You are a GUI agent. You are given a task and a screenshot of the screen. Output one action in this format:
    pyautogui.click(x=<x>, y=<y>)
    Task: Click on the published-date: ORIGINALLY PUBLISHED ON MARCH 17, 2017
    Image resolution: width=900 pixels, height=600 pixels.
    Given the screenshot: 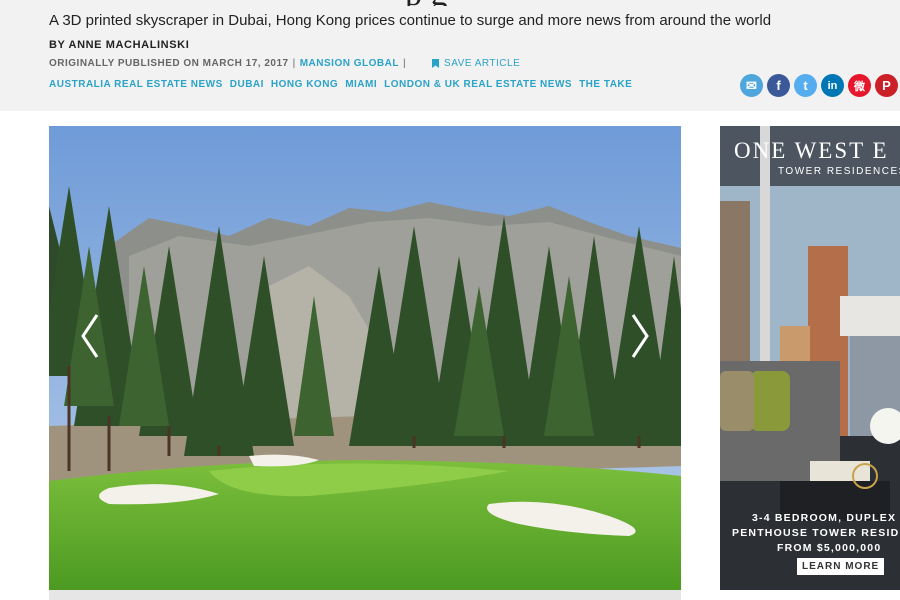 What is the action you would take?
    pyautogui.click(x=169, y=63)
    